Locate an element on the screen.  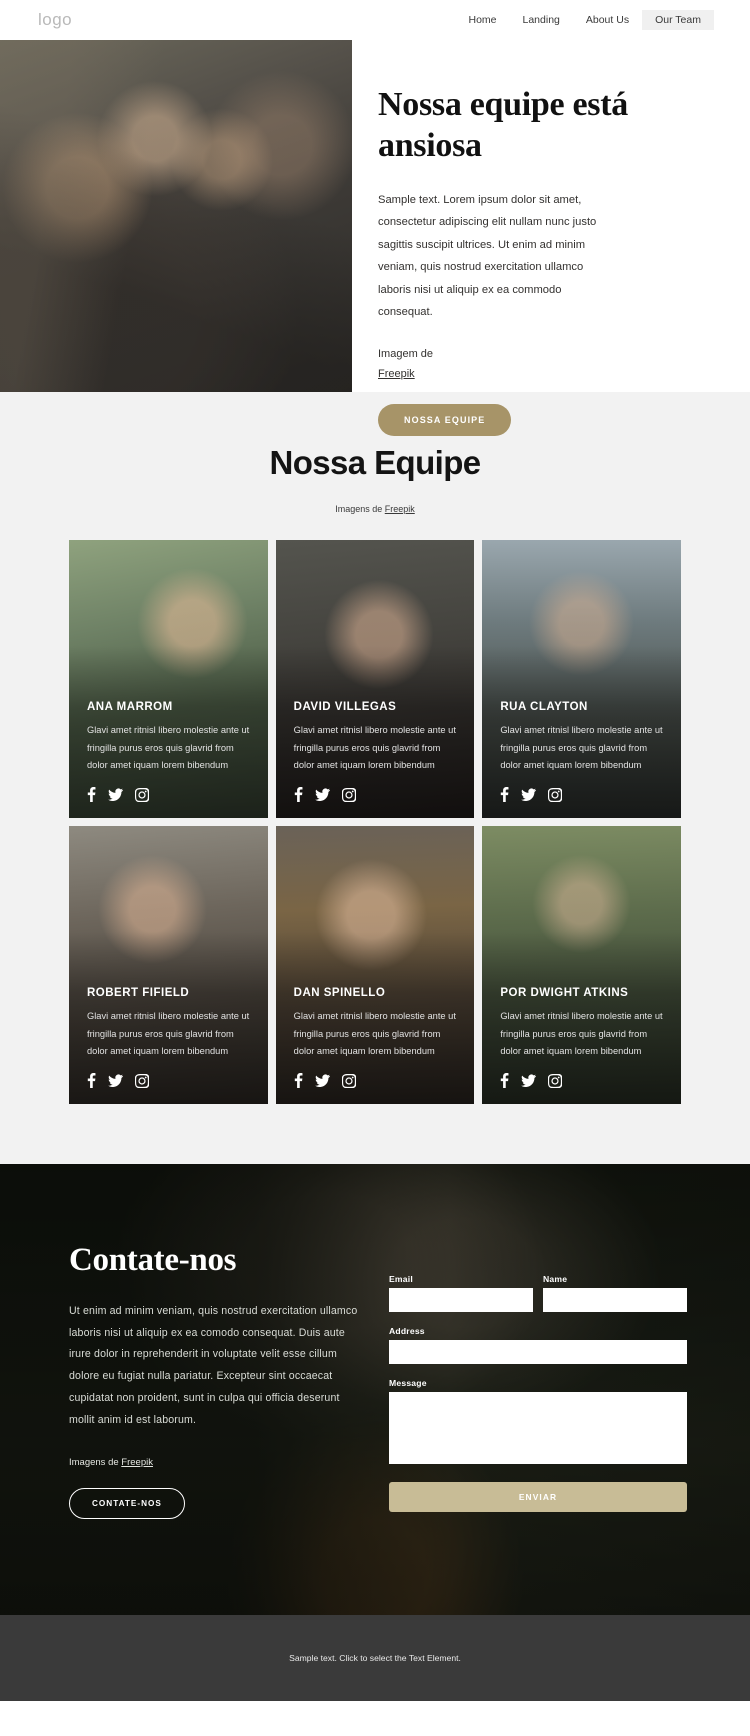
submit-button: ENVIAR is located at coordinates (538, 1497).